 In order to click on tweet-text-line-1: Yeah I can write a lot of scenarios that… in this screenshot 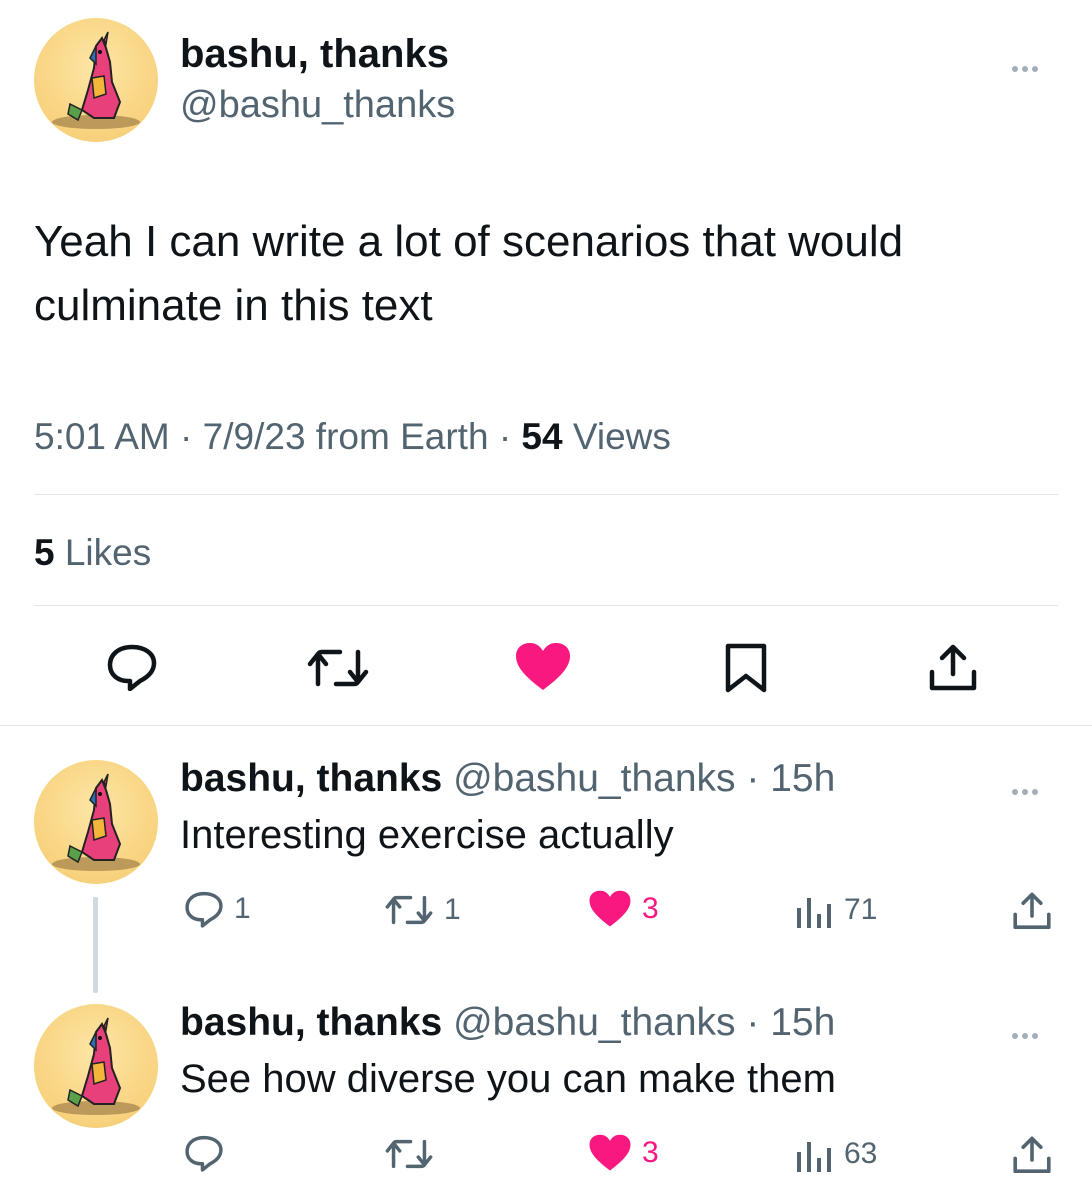, I will do `click(469, 241)`.